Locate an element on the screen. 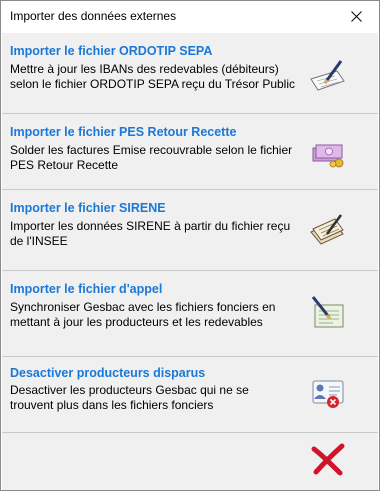 The height and width of the screenshot is (491, 380). window-title: Importer des données externes is located at coordinates (93, 16).